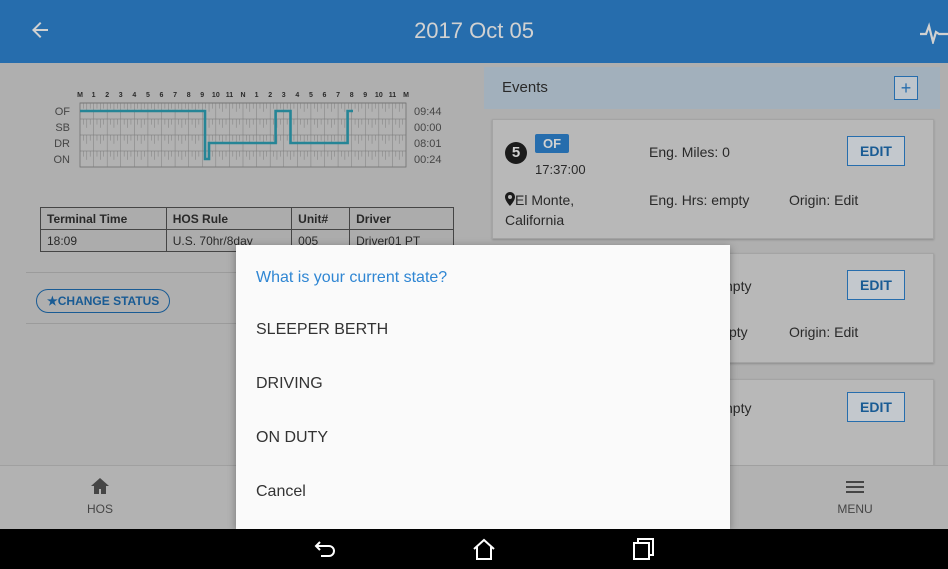  What do you see at coordinates (289, 384) in the screenshot?
I see `option-driving: DRIVING` at bounding box center [289, 384].